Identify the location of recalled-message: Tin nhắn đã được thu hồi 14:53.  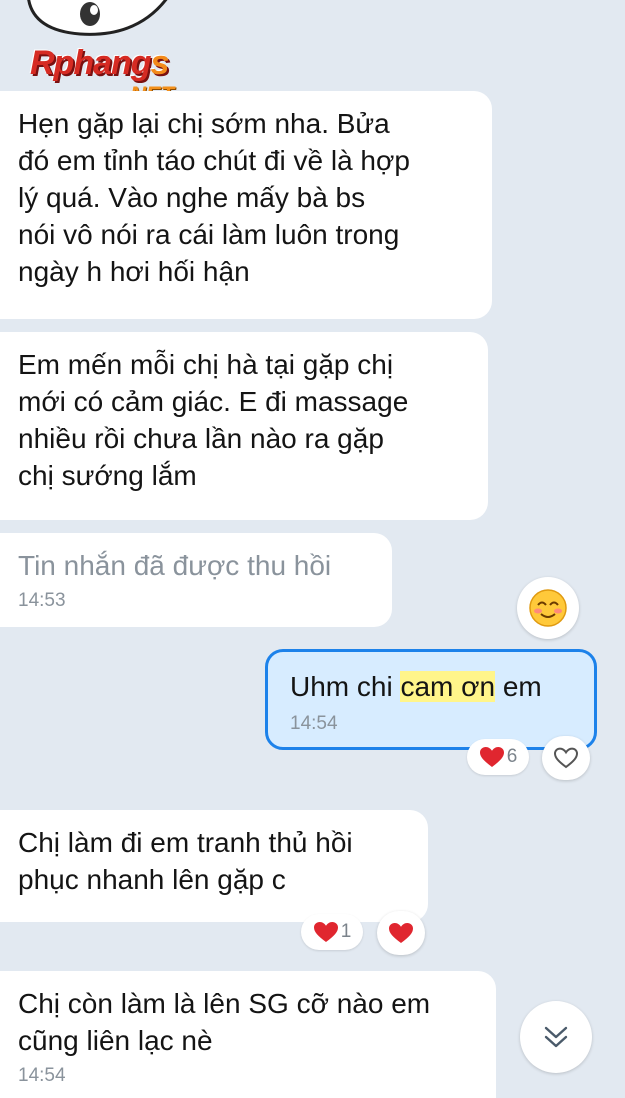
(196, 580).